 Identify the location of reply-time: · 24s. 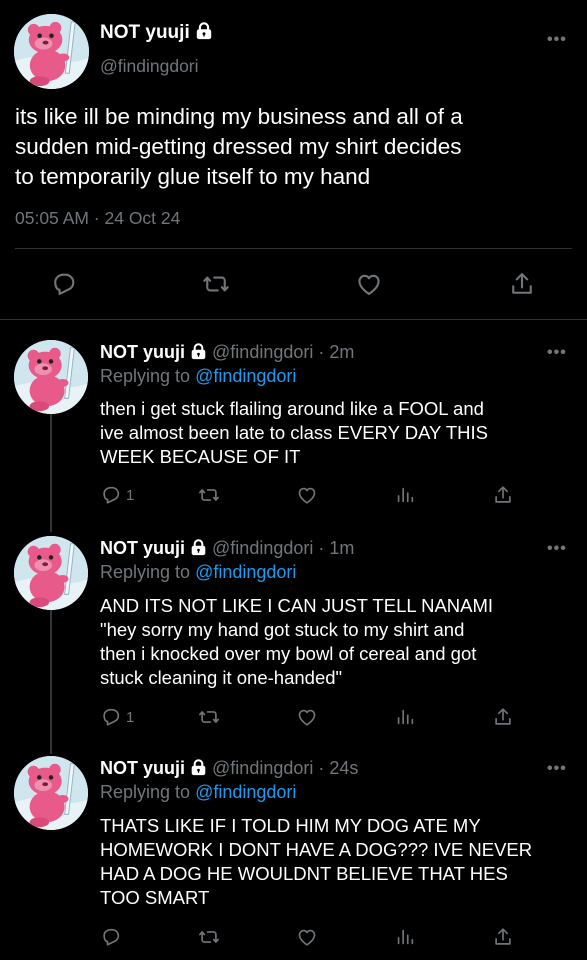
(338, 768).